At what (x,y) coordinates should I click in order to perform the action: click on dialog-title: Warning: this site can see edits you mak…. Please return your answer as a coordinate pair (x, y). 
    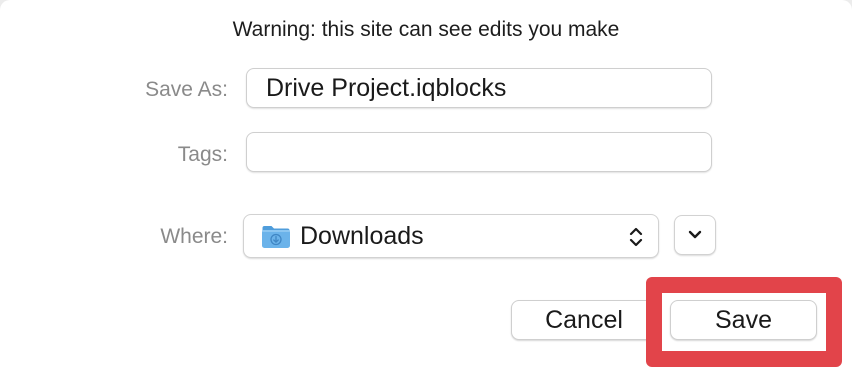
    Looking at the image, I should click on (426, 29).